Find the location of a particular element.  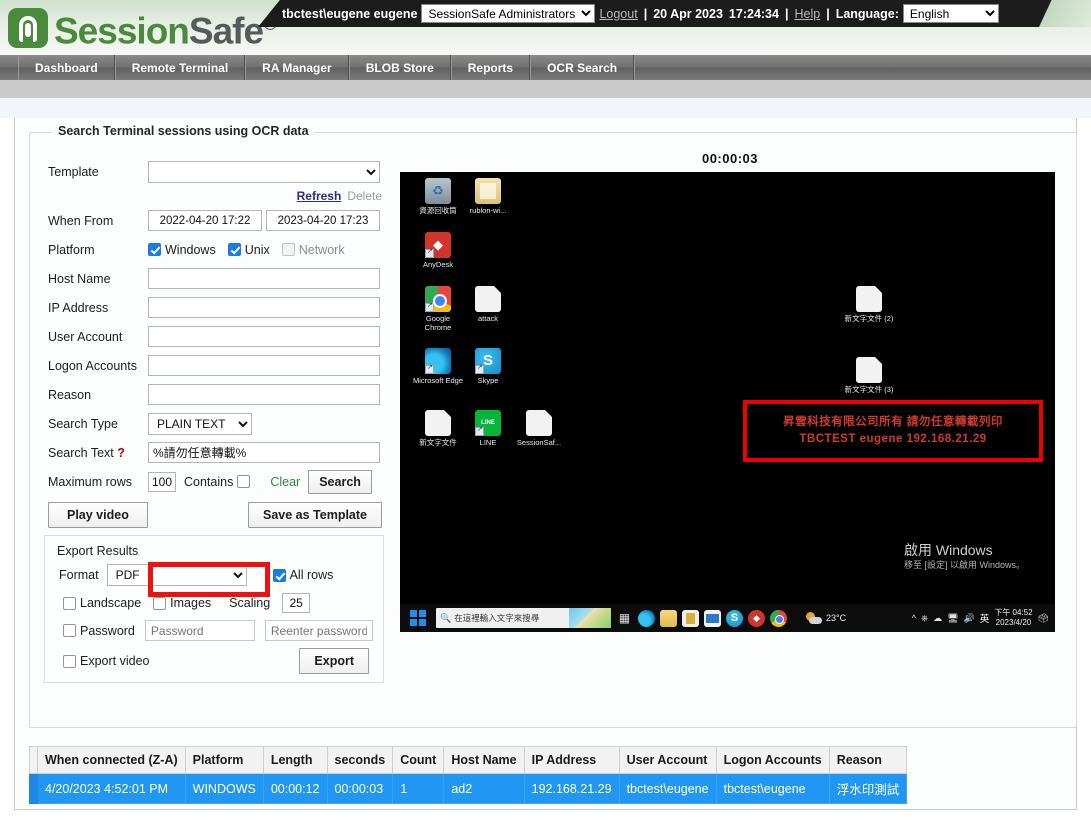

landscape-checkbox: Landscape is located at coordinates (102, 603).